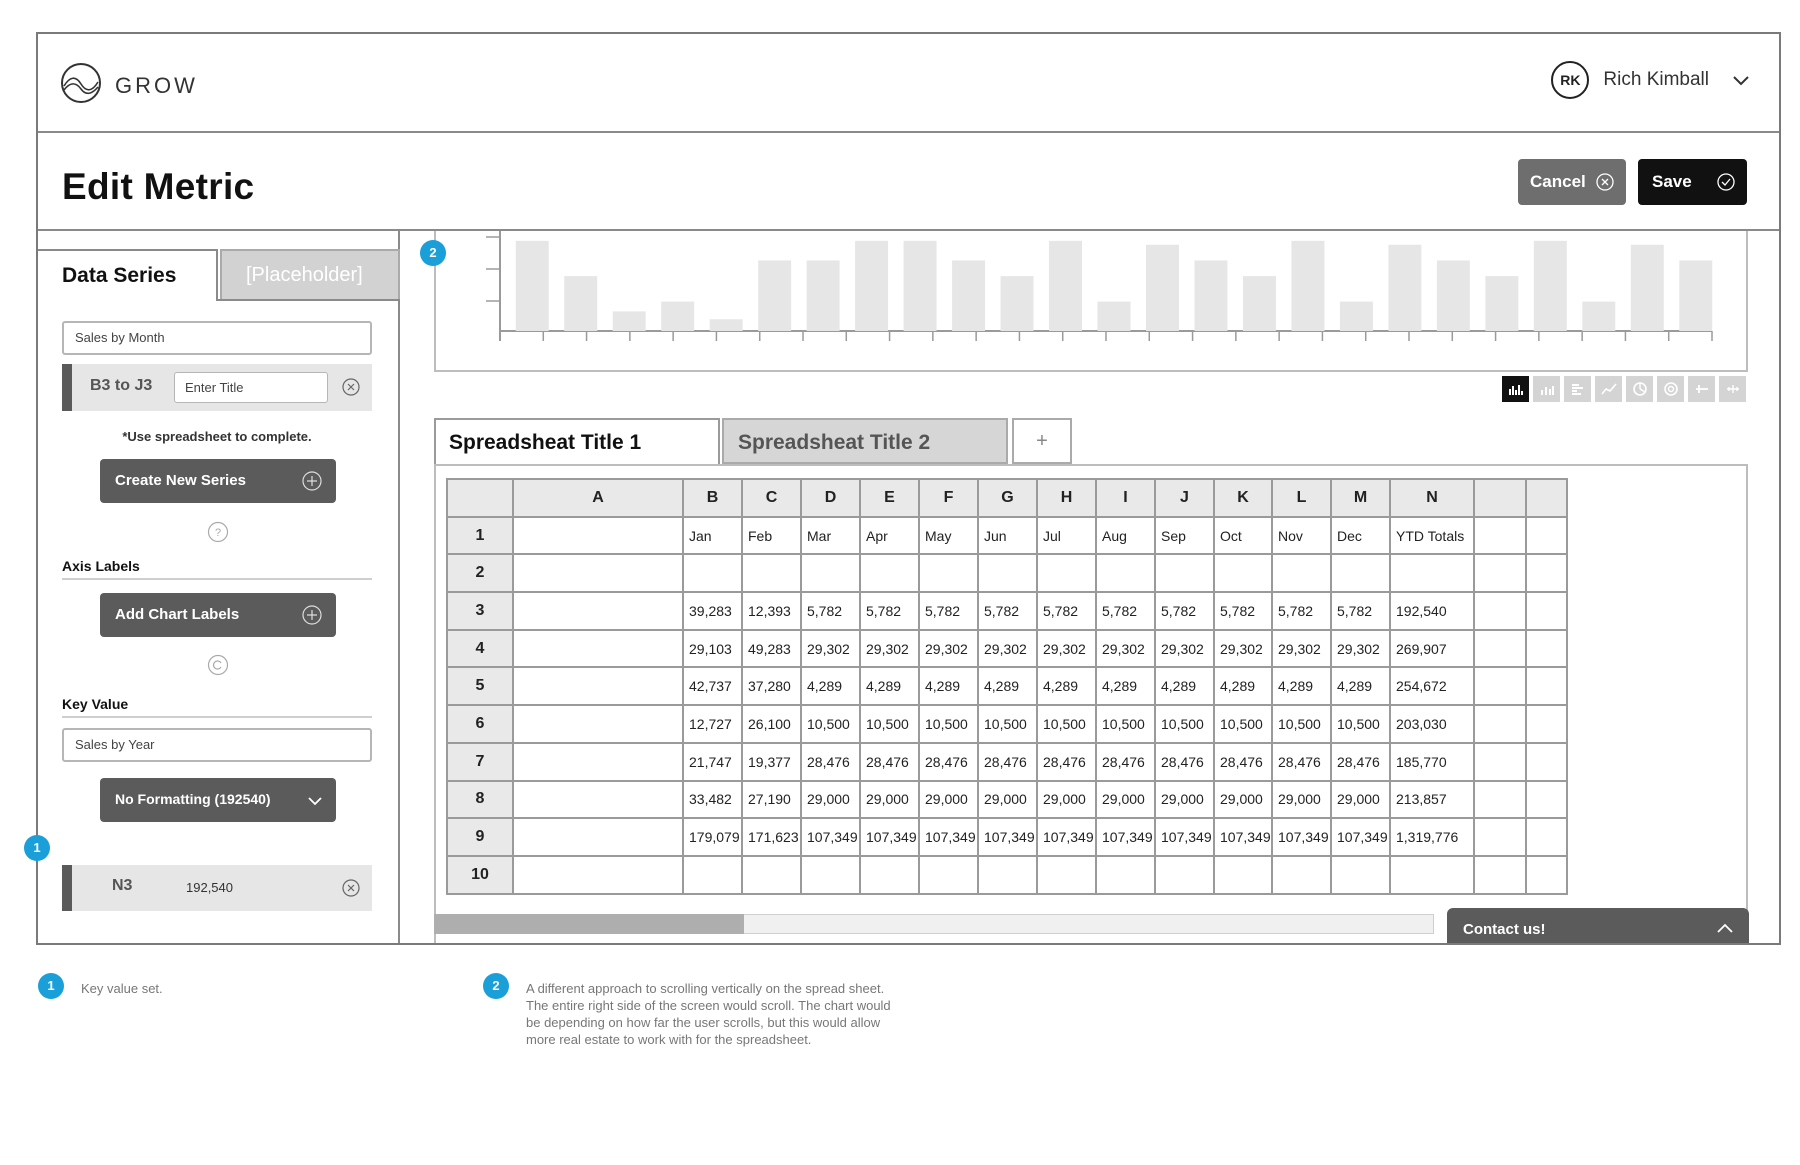  I want to click on cell: 171,623, so click(771, 837).